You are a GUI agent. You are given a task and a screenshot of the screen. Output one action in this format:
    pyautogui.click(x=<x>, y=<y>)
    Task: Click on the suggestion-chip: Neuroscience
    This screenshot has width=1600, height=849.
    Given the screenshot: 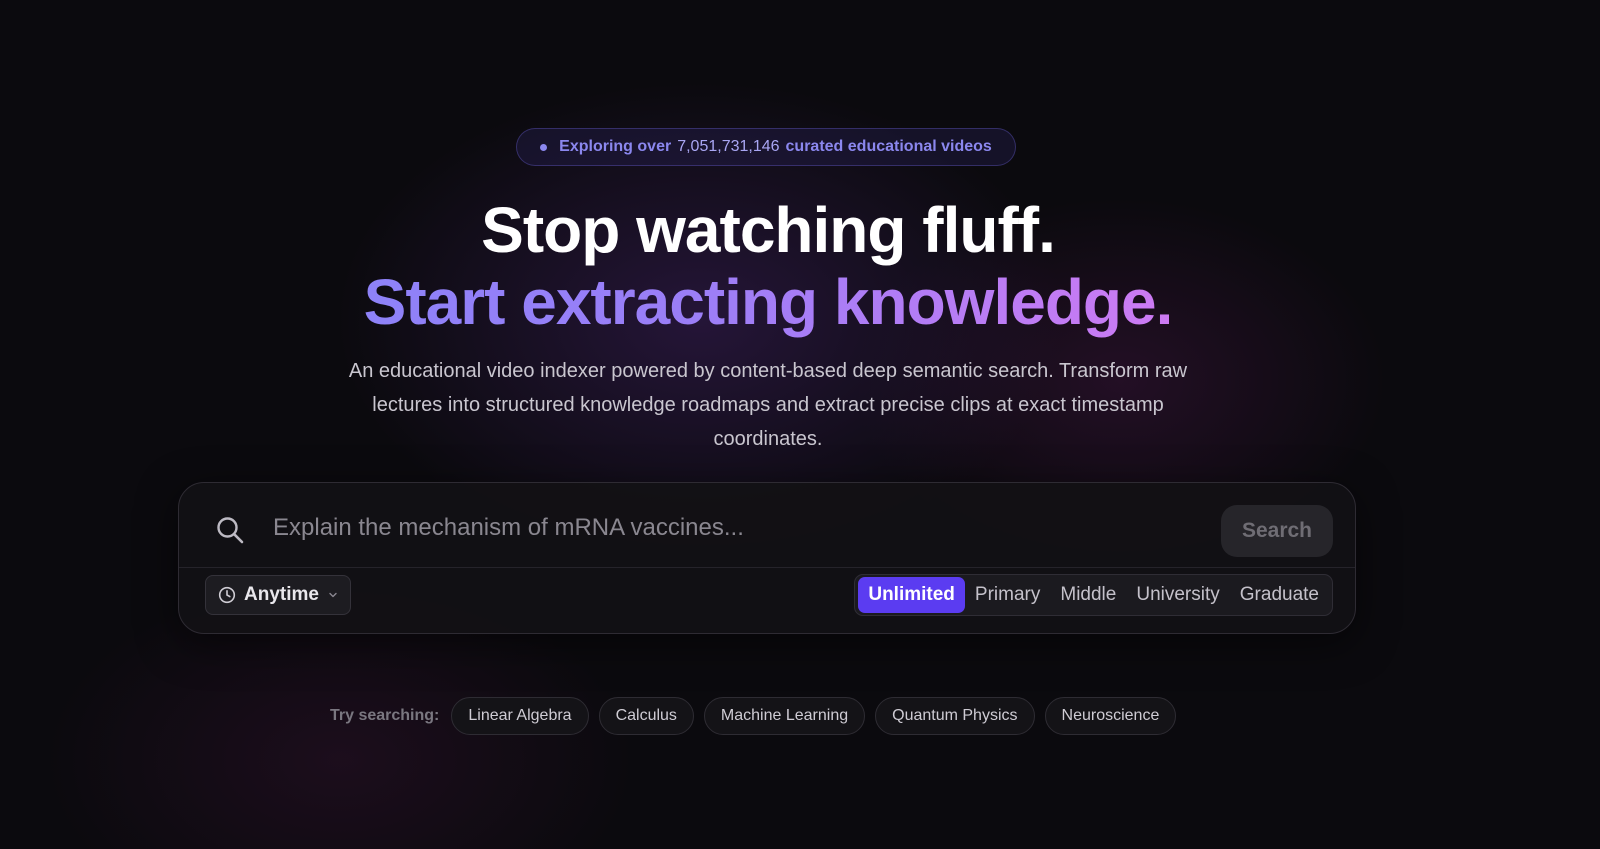 What is the action you would take?
    pyautogui.click(x=1110, y=716)
    